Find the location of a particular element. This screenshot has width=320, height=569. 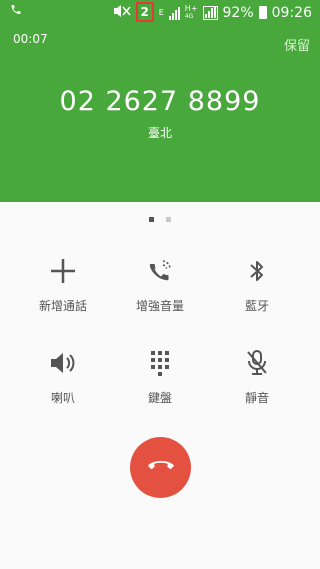

bluetooth-icon is located at coordinates (257, 271).